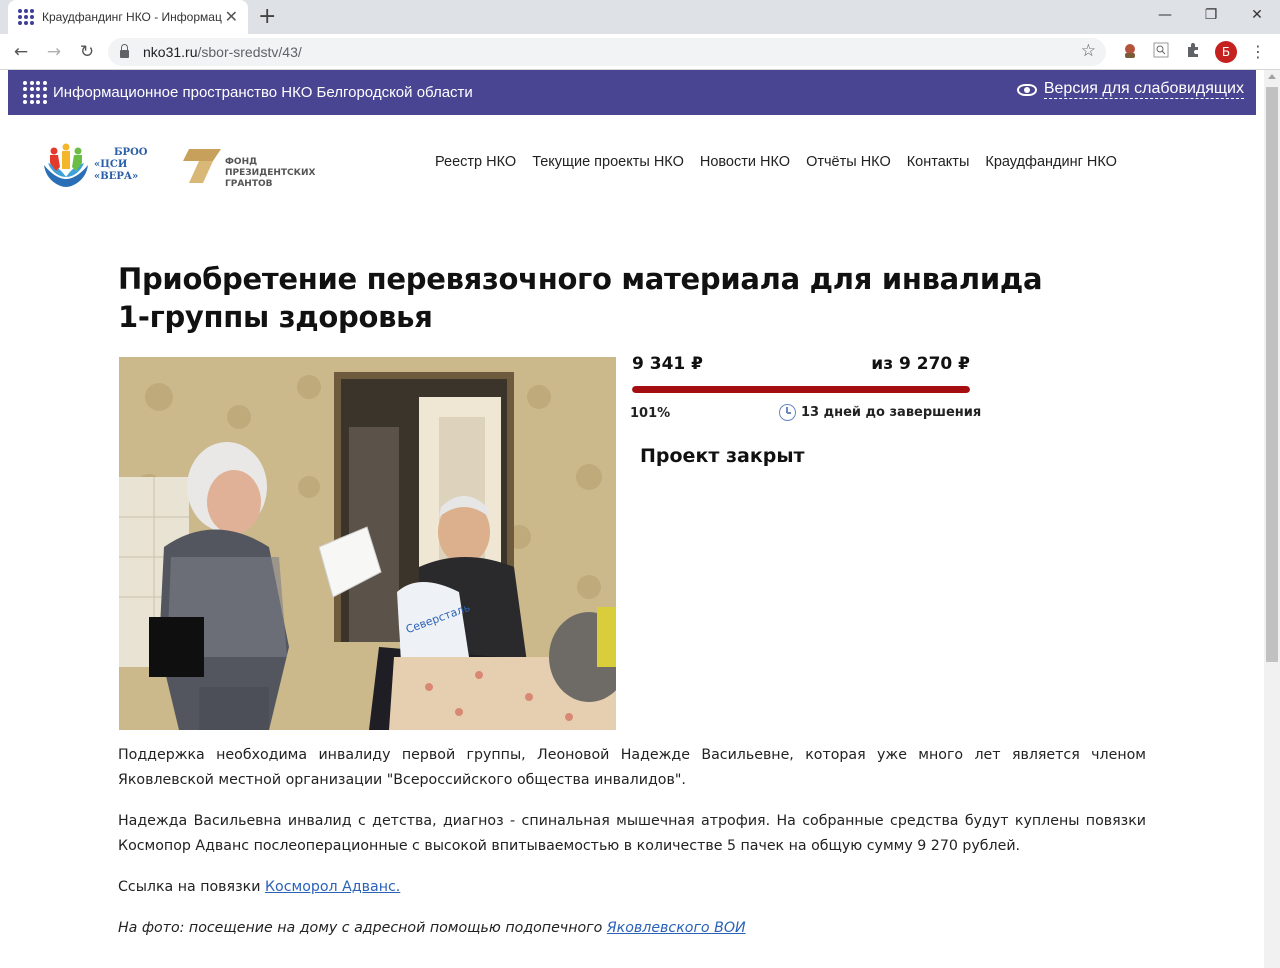 This screenshot has height=968, width=1280. What do you see at coordinates (54, 52) in the screenshot?
I see `forward-button: →` at bounding box center [54, 52].